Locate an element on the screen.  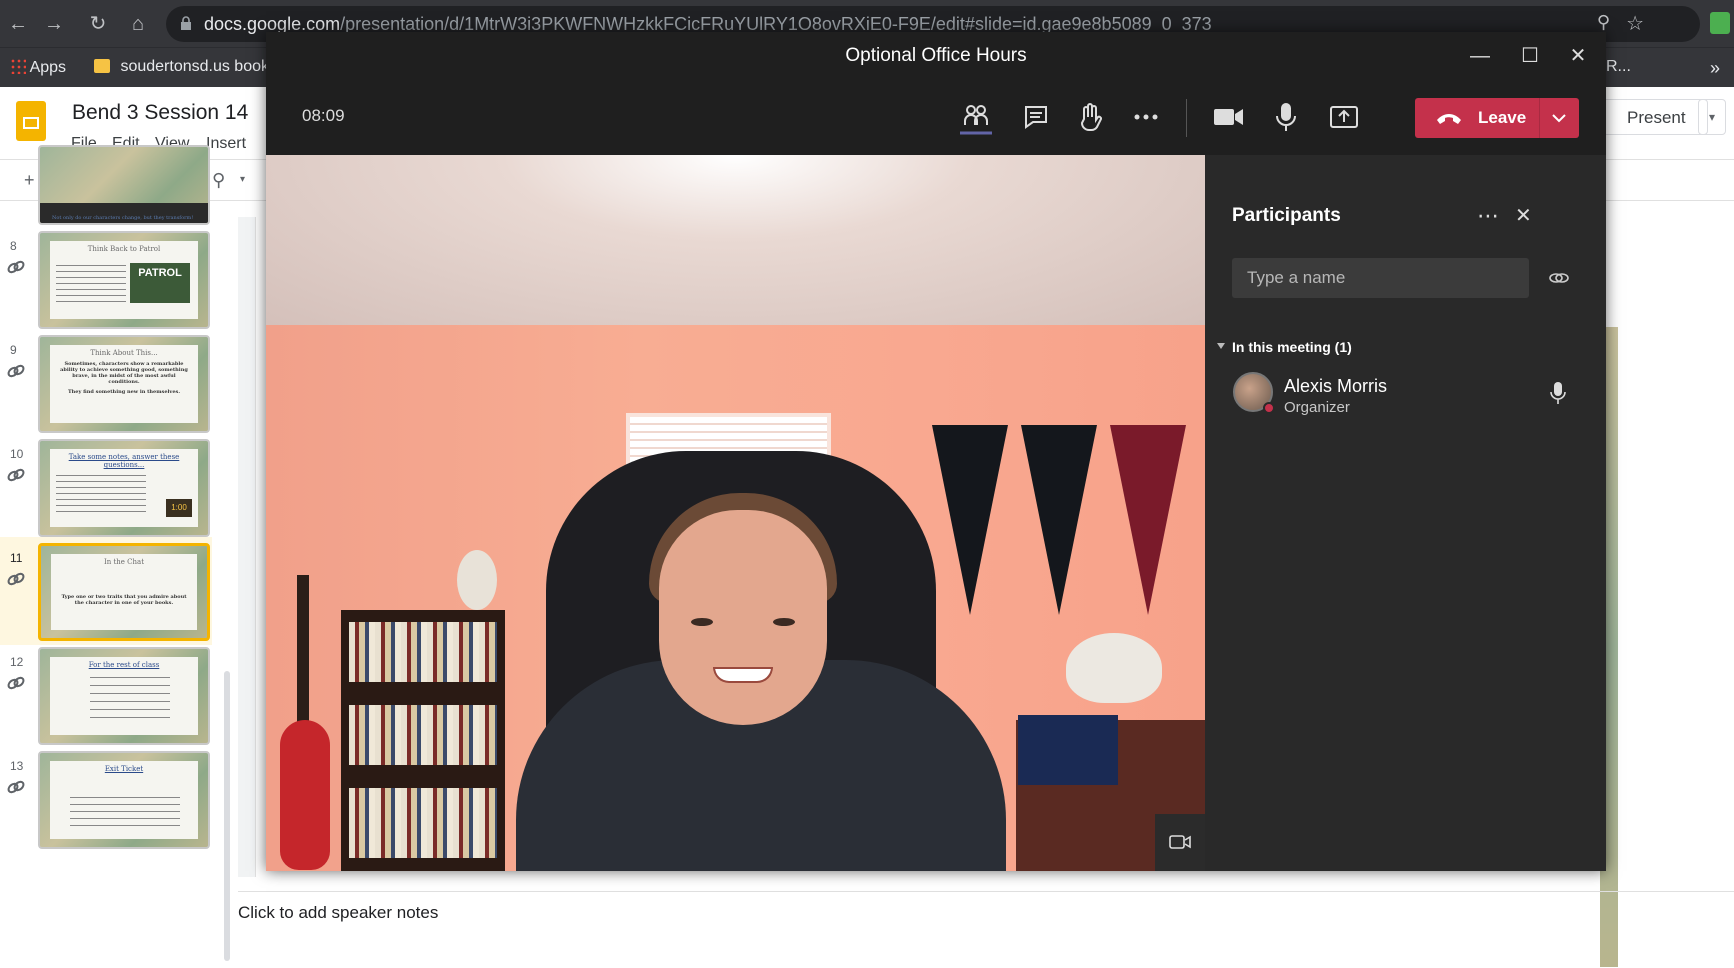
close-panel-icon: ✕ is located at coordinates (1523, 215).